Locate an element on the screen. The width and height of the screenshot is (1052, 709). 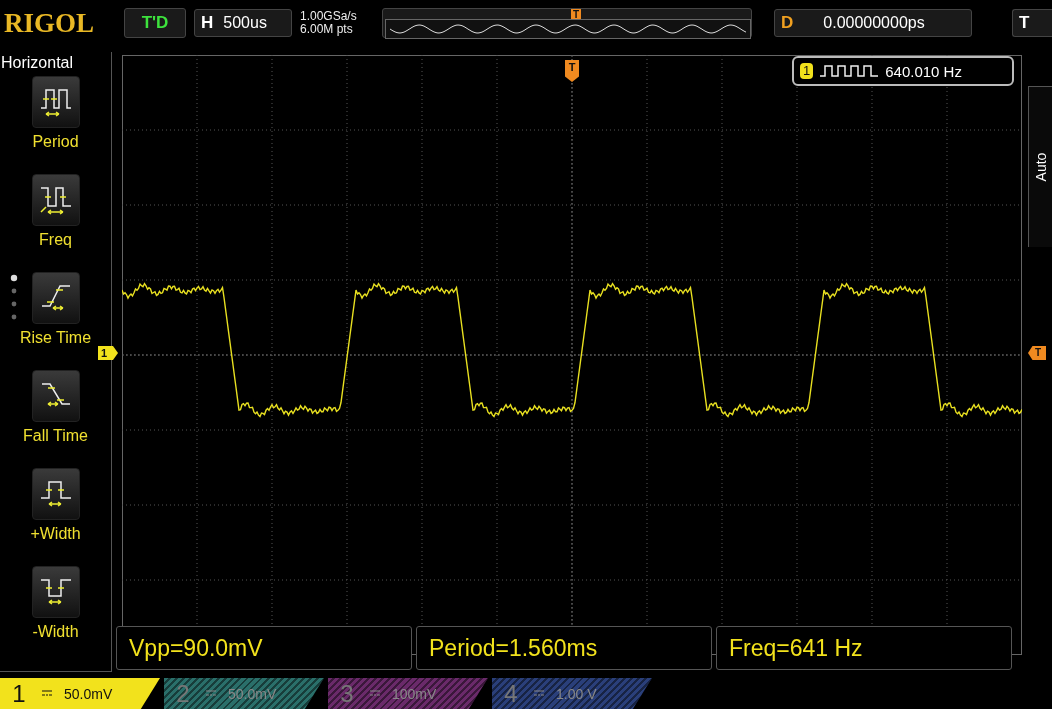
channel-number: 4 is located at coordinates (511, 693).